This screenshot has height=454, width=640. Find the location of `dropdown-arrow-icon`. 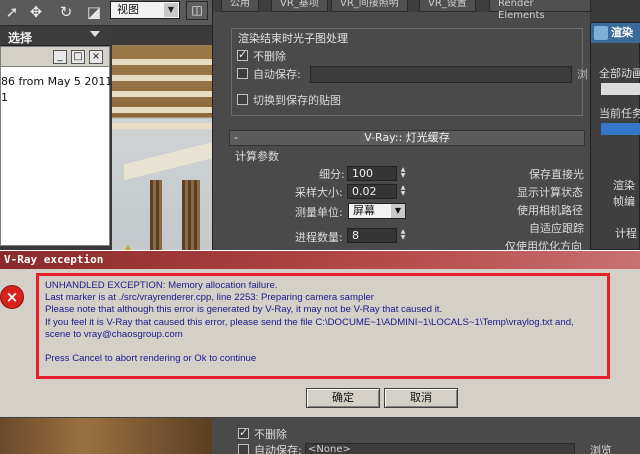

dropdown-arrow-icon is located at coordinates (95, 34).